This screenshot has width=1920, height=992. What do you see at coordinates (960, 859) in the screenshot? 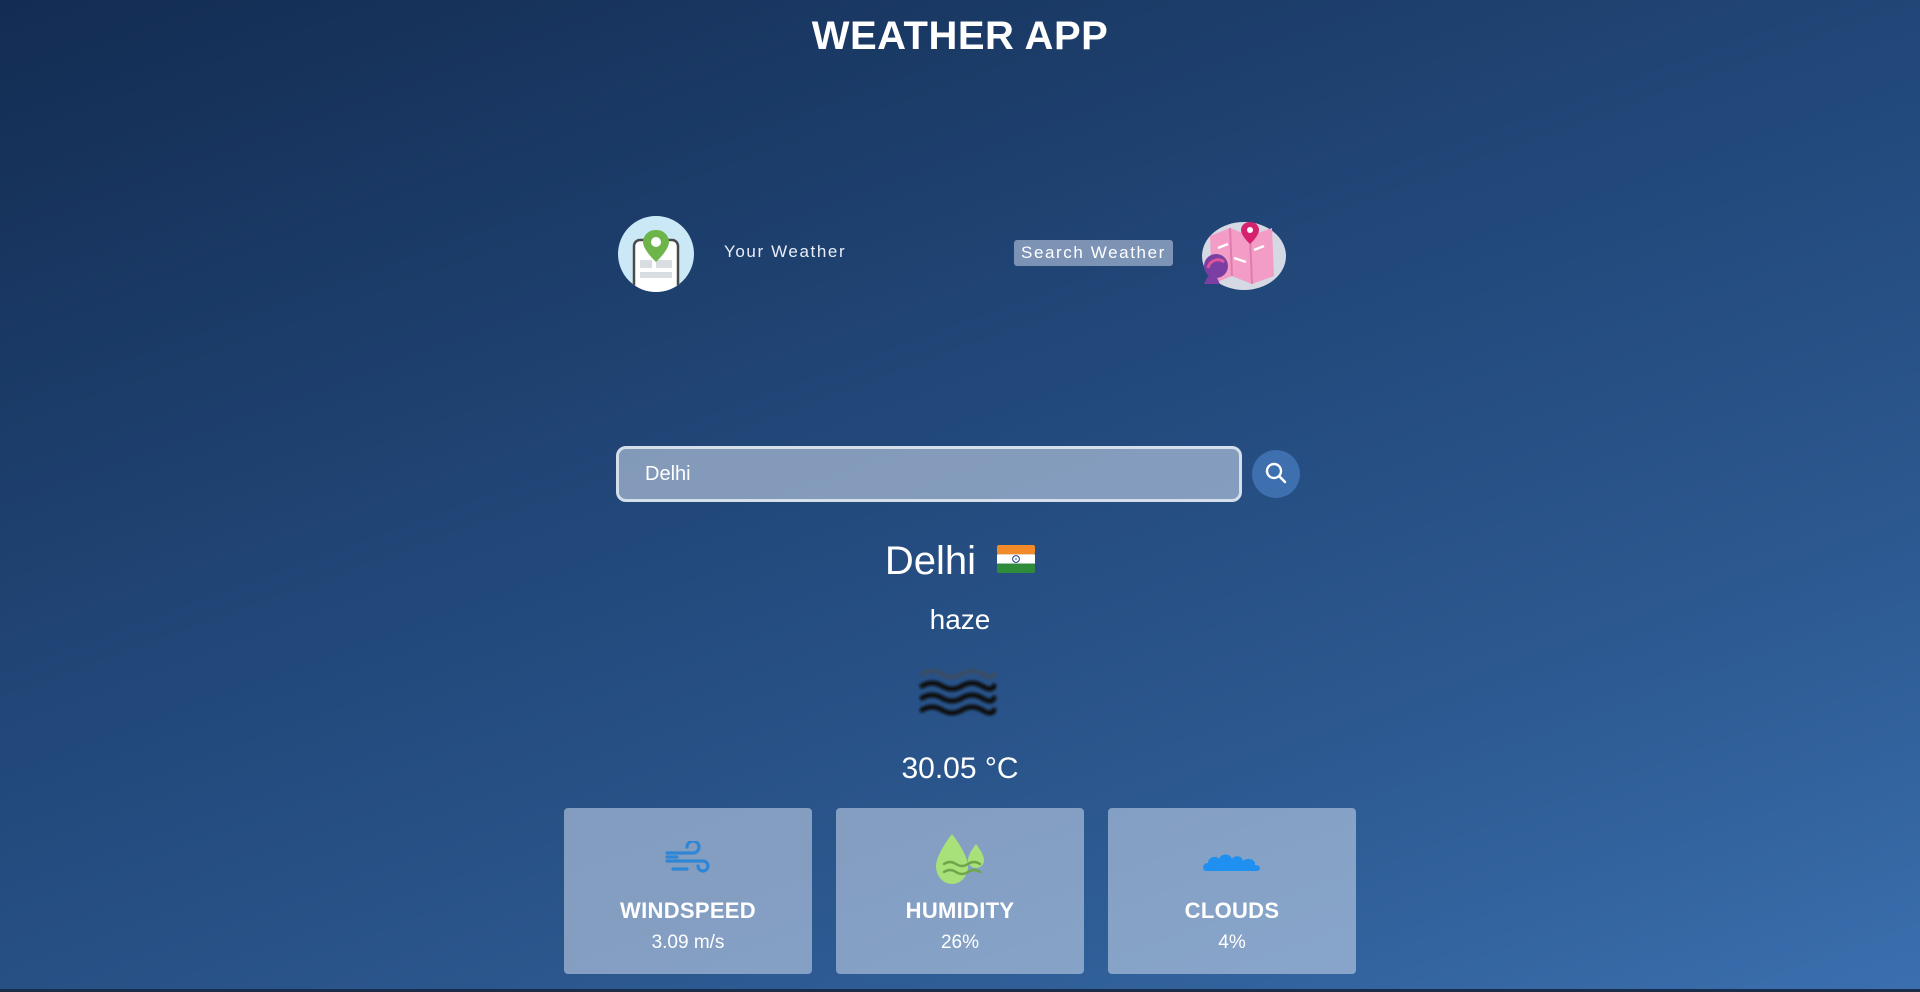
I see `humidity-icon` at bounding box center [960, 859].